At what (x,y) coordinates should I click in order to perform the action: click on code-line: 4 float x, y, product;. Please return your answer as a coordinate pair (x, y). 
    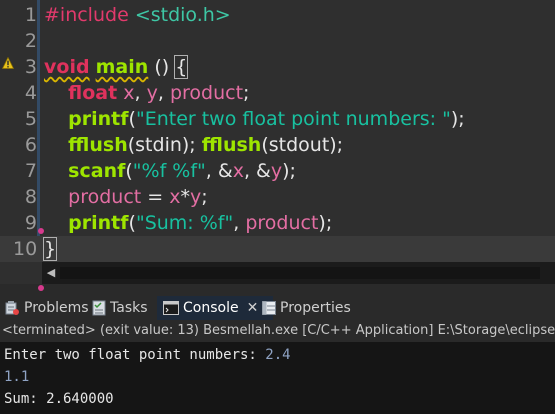
    Looking at the image, I should click on (277, 93).